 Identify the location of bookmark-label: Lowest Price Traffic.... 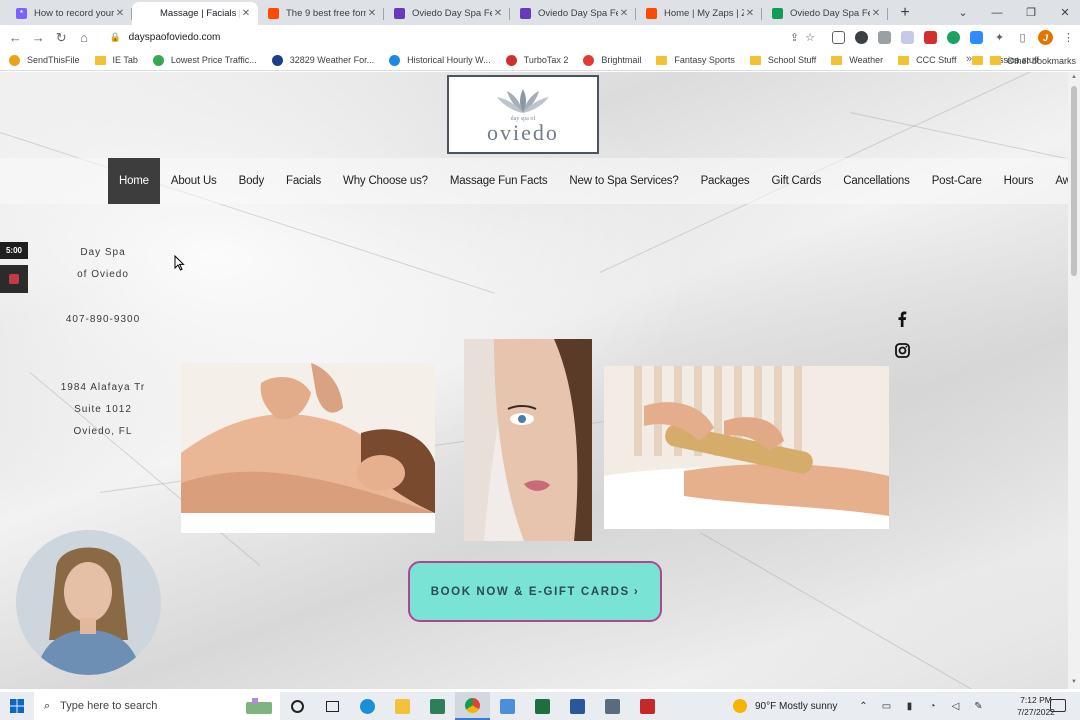
(213, 60).